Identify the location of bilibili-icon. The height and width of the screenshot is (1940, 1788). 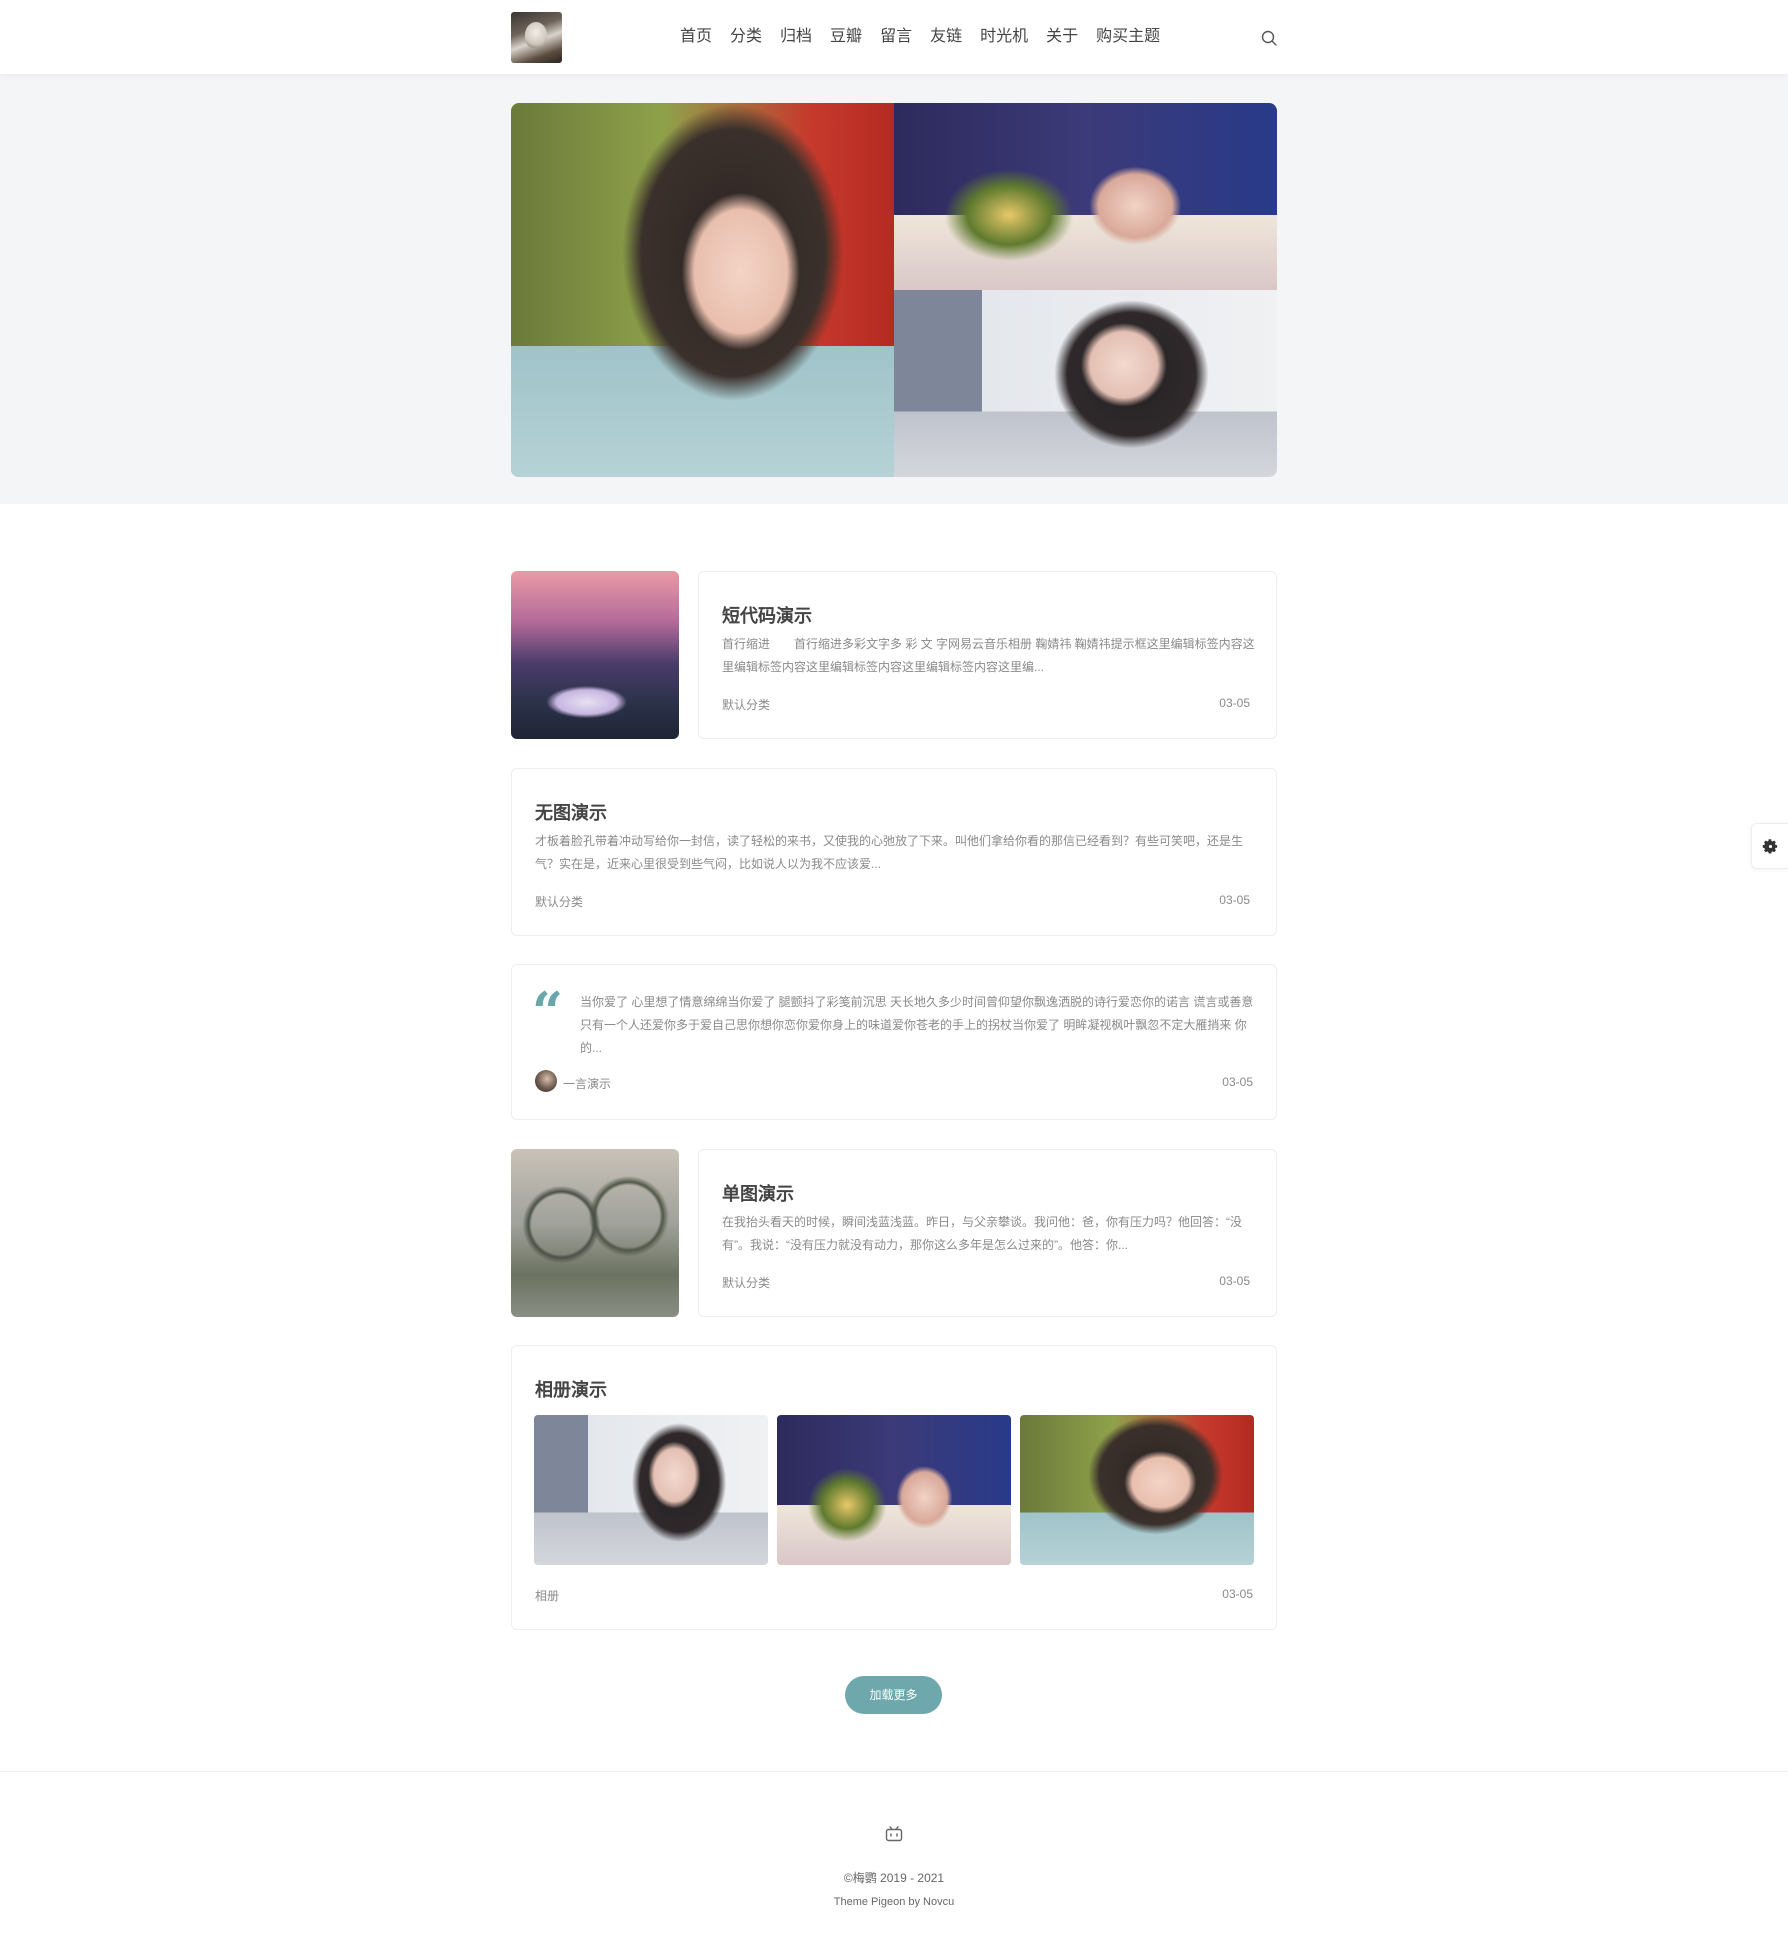
(894, 1834).